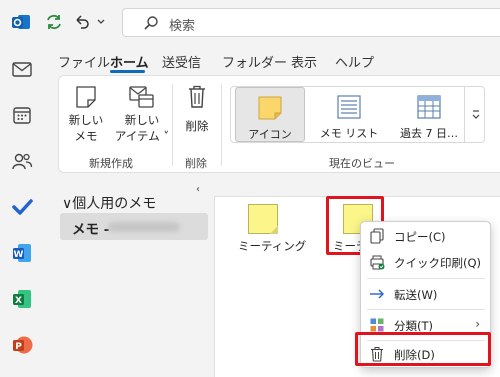 The width and height of the screenshot is (500, 377). What do you see at coordinates (354, 61) in the screenshot?
I see `tab-help: ヘルプ` at bounding box center [354, 61].